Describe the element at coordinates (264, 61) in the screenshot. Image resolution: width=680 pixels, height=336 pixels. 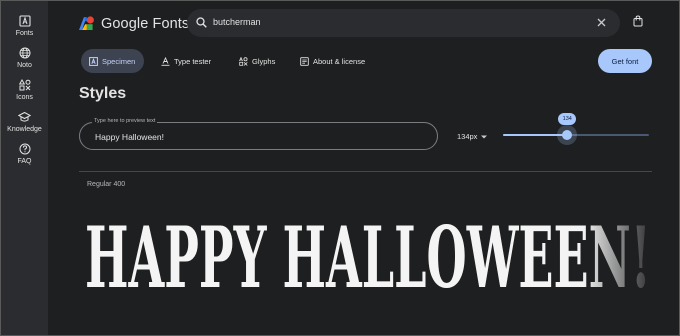
I see `tab-glyphs-label: Glyphs` at that location.